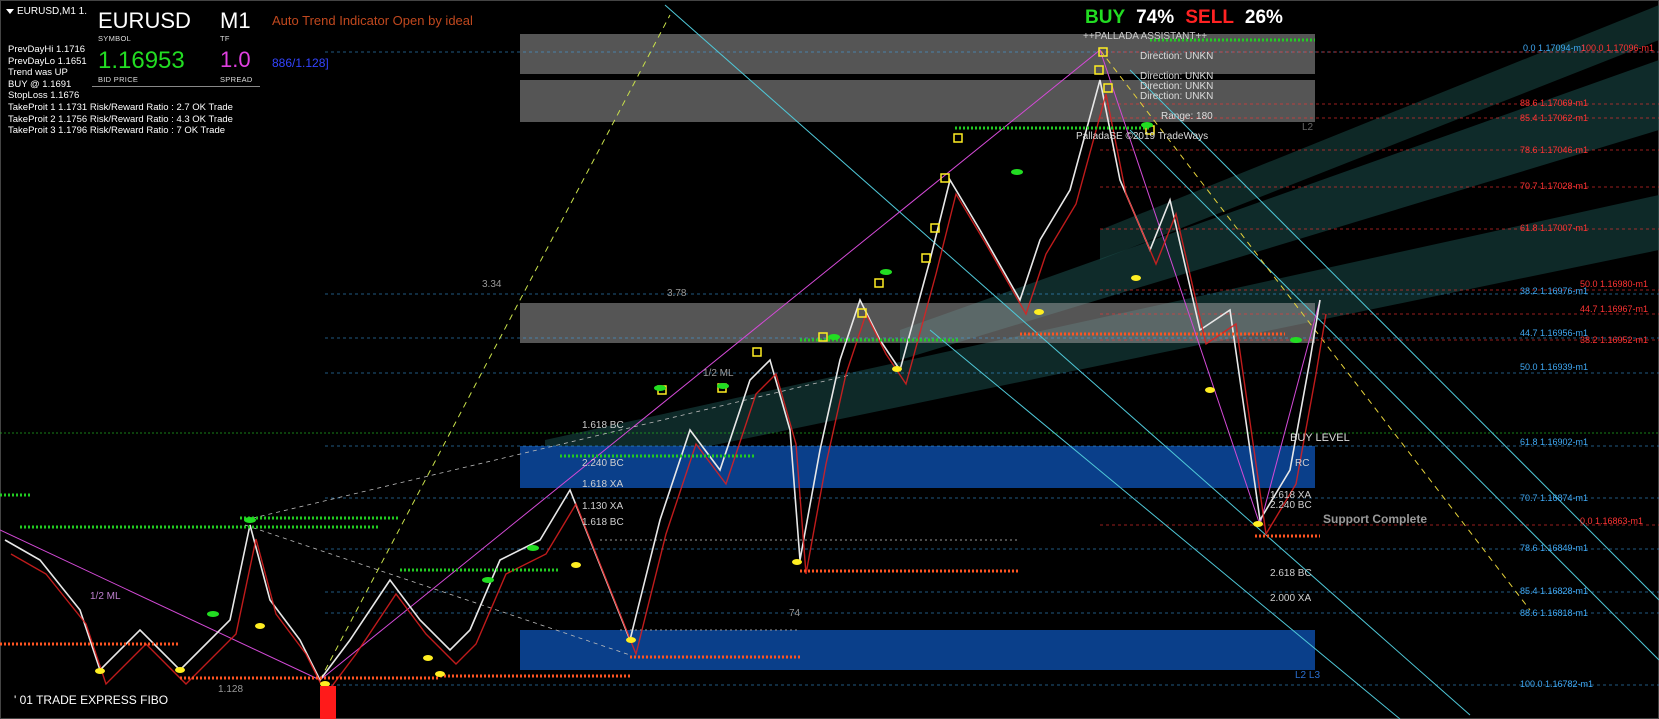 The image size is (1659, 719). I want to click on info-line: StopLoss 1.1676, so click(44, 96).